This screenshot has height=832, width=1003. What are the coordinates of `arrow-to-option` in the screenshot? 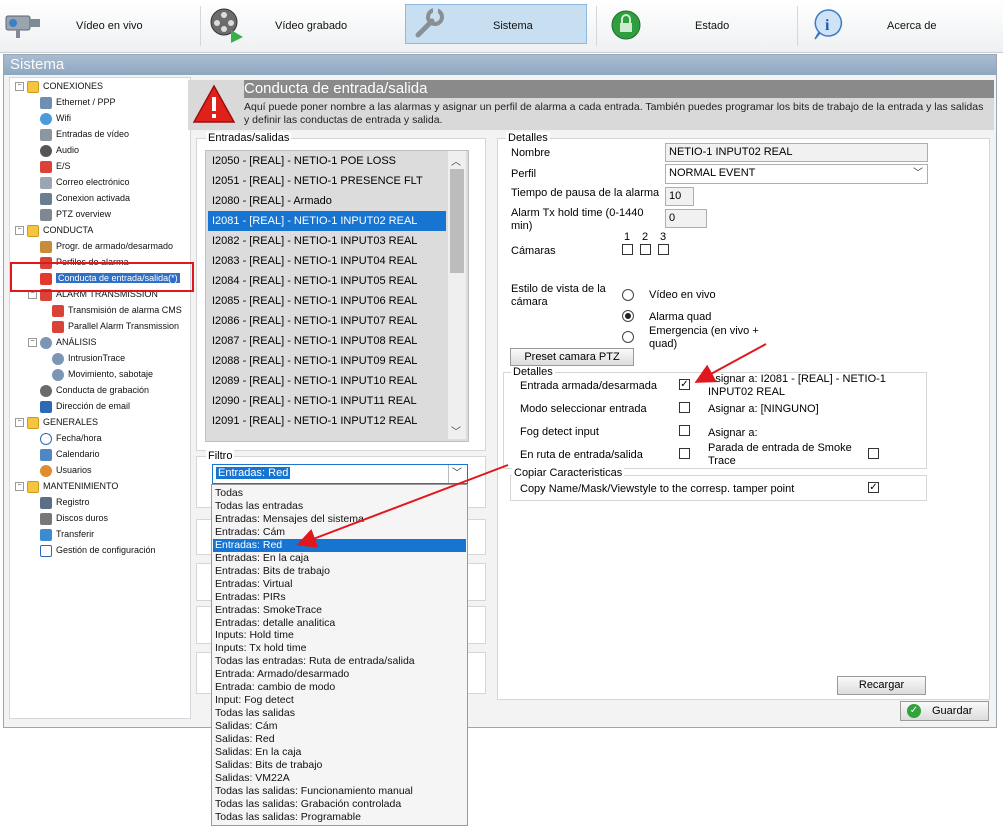 It's located at (402, 506).